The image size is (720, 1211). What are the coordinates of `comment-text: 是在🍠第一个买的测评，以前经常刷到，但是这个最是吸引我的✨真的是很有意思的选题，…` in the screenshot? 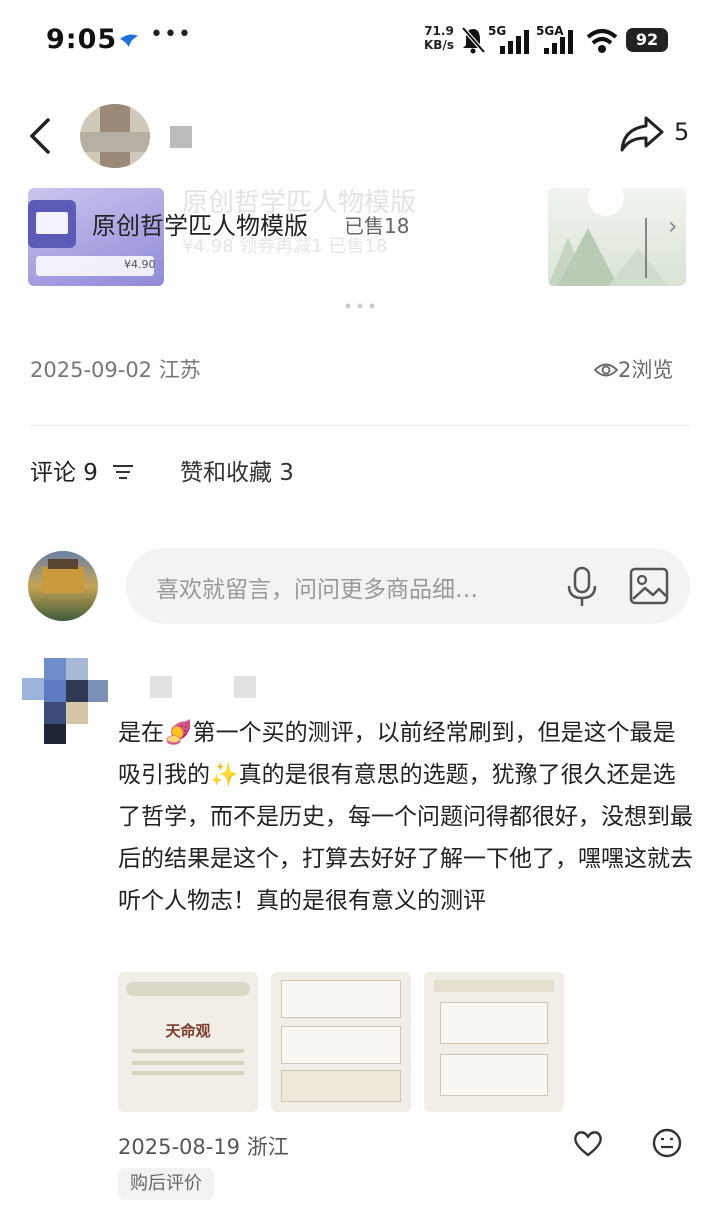 It's located at (405, 817).